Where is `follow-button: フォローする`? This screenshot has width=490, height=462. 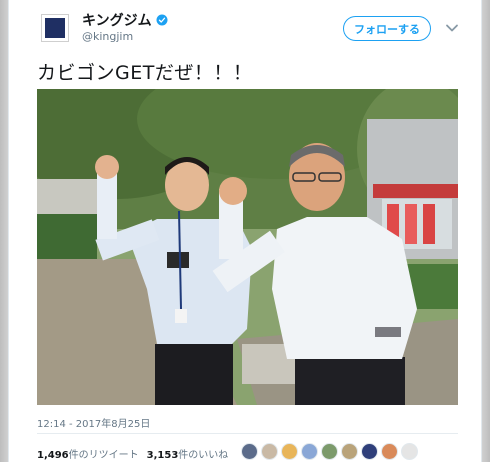 follow-button: フォローする is located at coordinates (387, 28).